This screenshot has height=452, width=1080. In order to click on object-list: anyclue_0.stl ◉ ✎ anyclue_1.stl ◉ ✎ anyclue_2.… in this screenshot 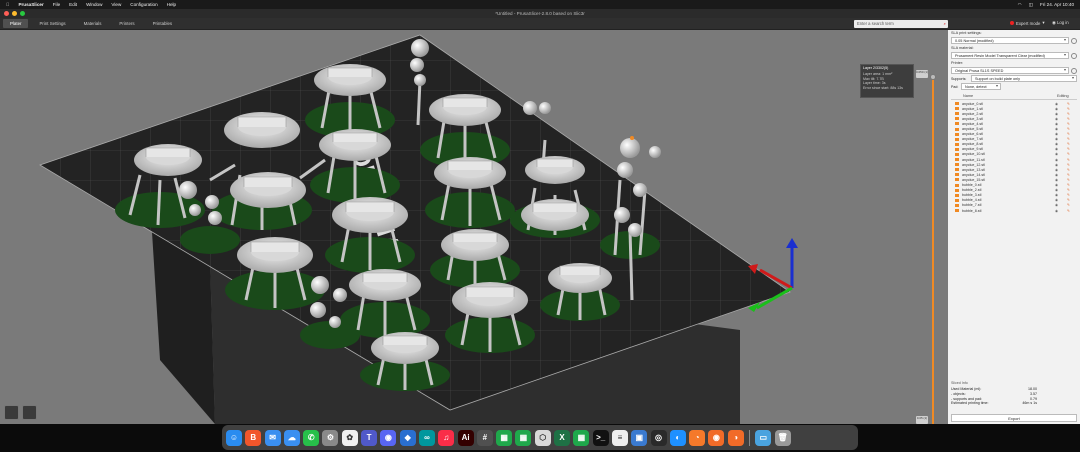, I will do `click(1014, 157)`.